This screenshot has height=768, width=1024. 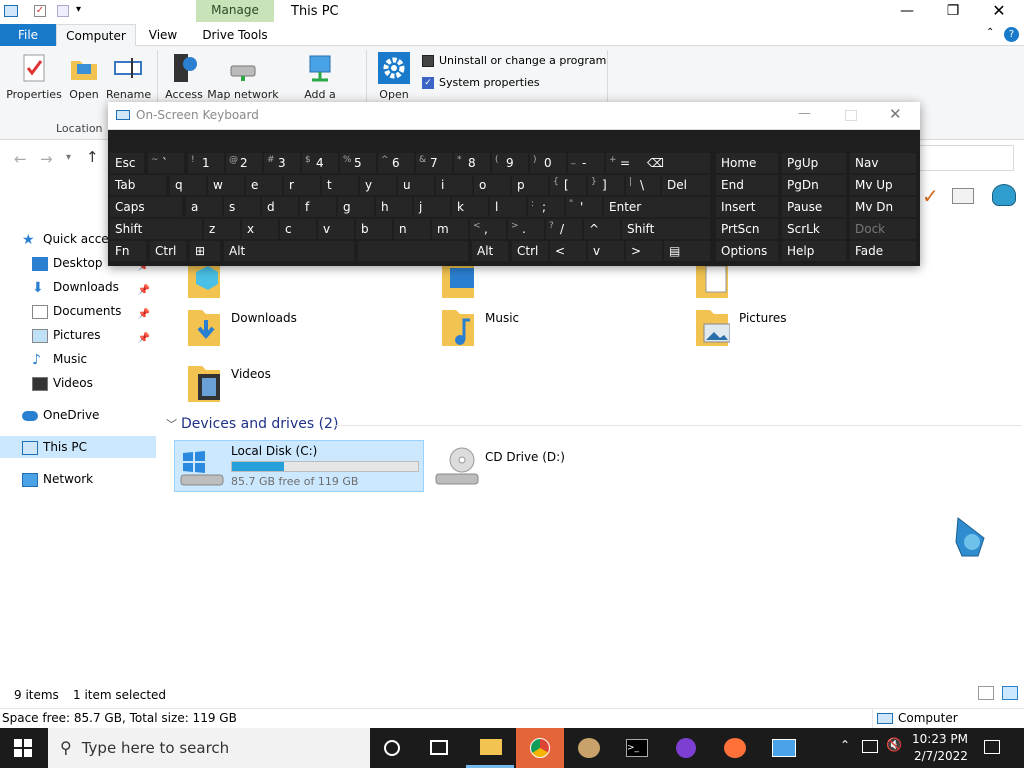 What do you see at coordinates (814, 185) in the screenshot?
I see `osk-nav-key-pgdn: PgDn` at bounding box center [814, 185].